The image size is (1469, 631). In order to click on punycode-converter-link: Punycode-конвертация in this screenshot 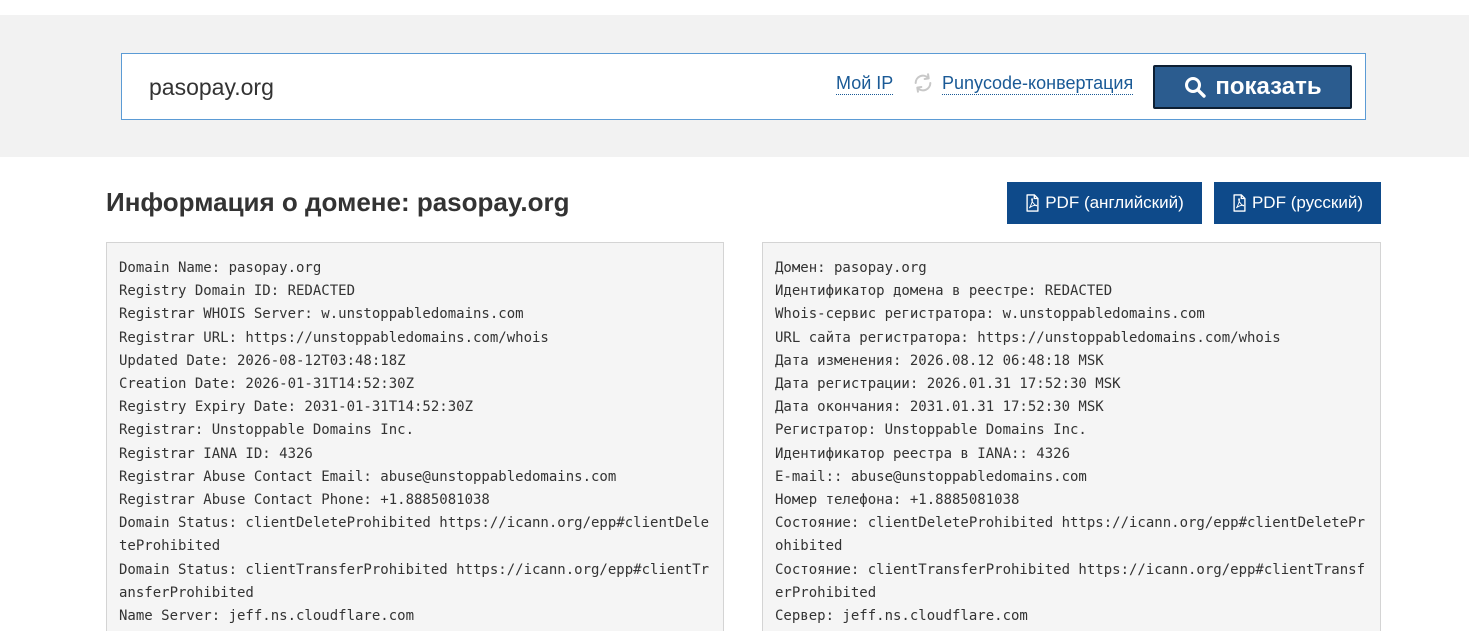, I will do `click(1038, 83)`.